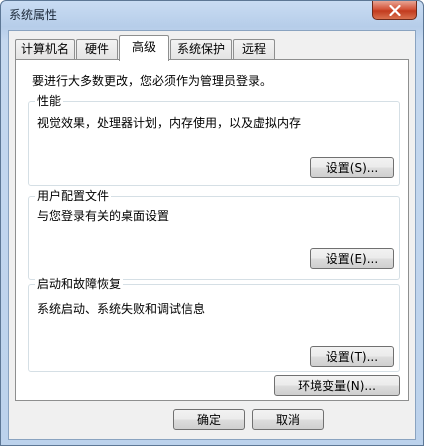 The width and height of the screenshot is (424, 446). What do you see at coordinates (152, 81) in the screenshot?
I see `admin-notice: 要进行大多数更改，您必须作为管理员登录。` at bounding box center [152, 81].